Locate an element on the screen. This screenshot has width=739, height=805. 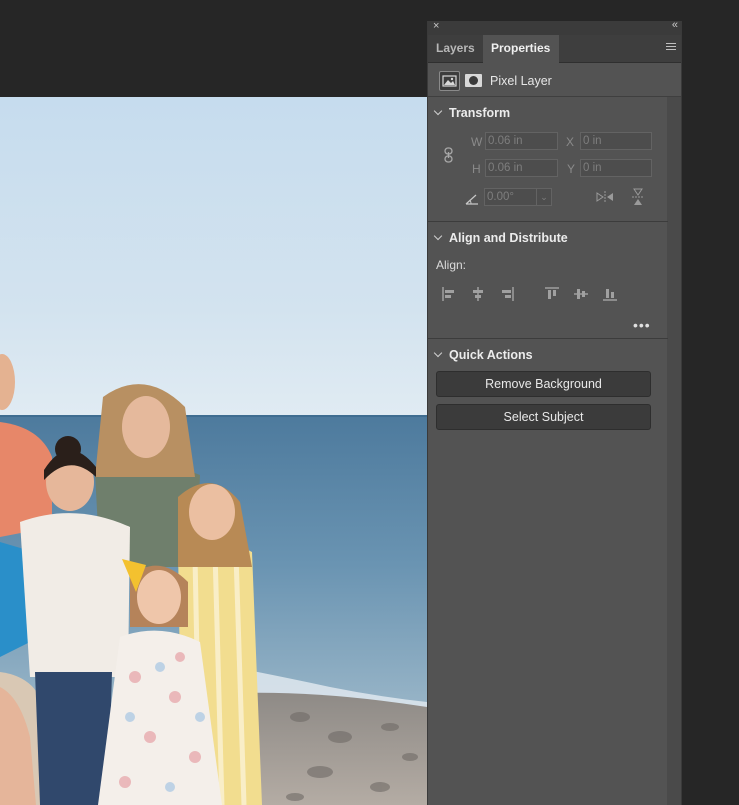
y-label: Y is located at coordinates (571, 169).